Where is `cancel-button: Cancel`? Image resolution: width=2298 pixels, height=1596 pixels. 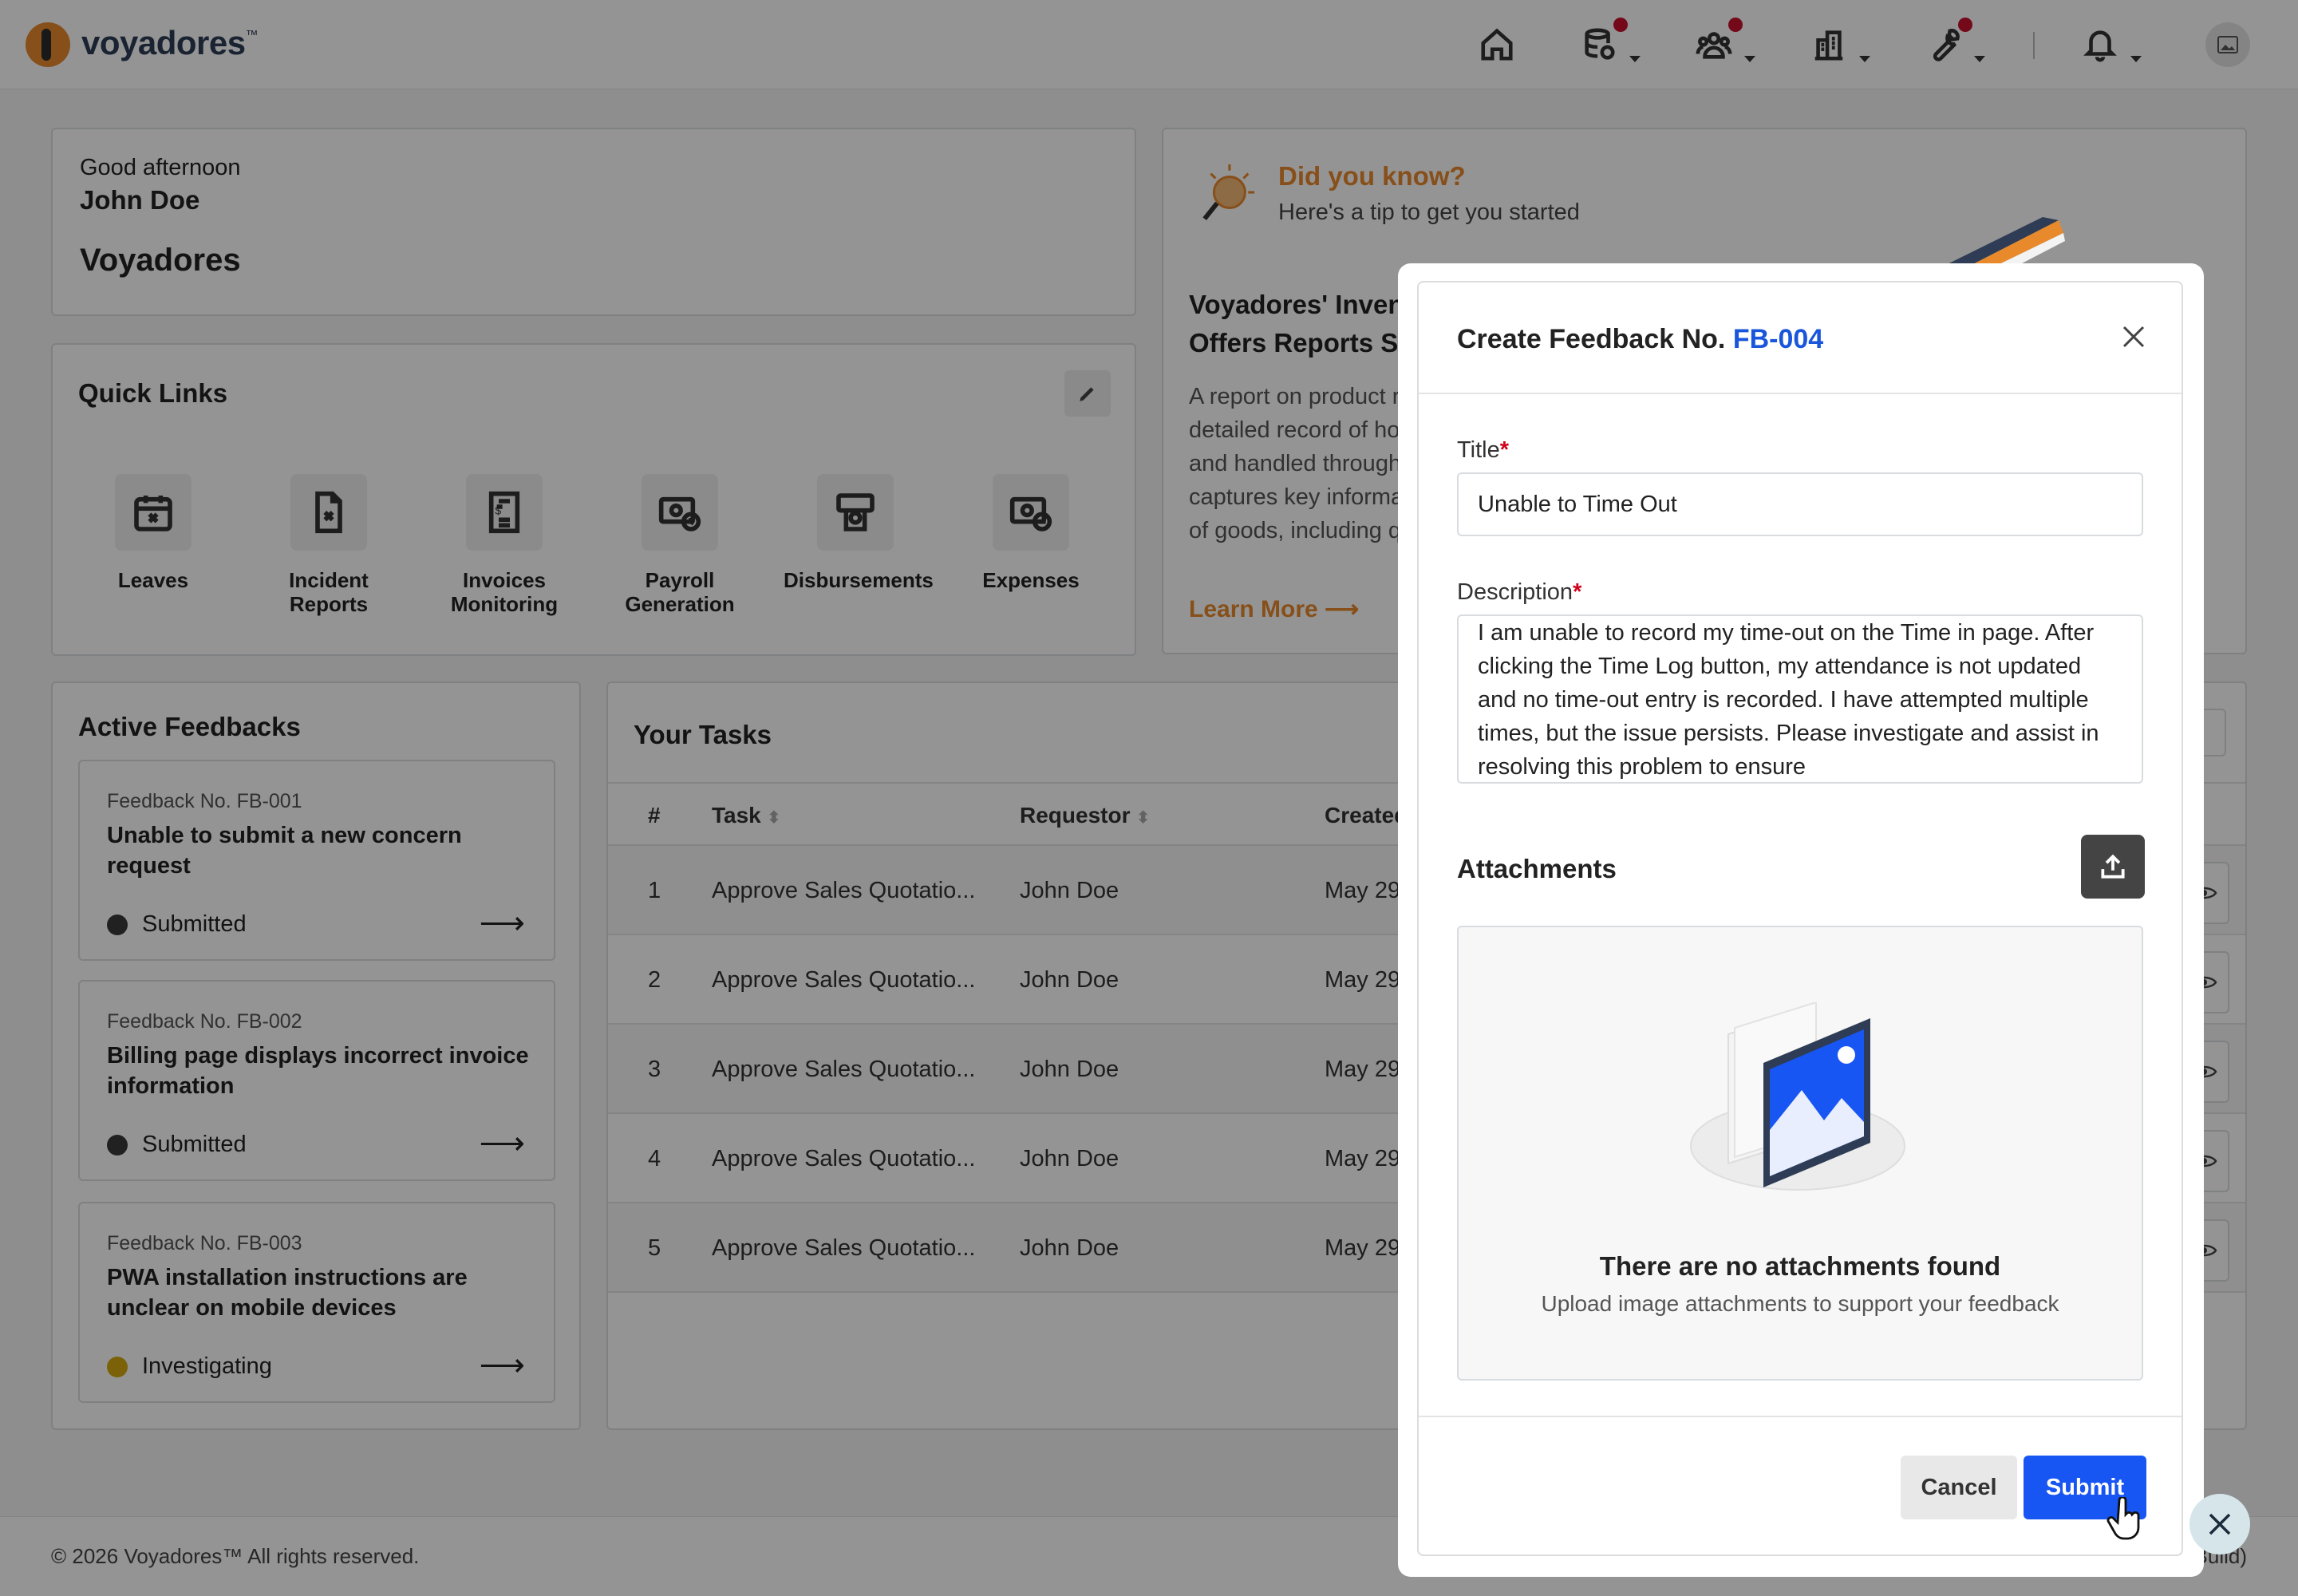
cancel-button: Cancel is located at coordinates (1959, 1487).